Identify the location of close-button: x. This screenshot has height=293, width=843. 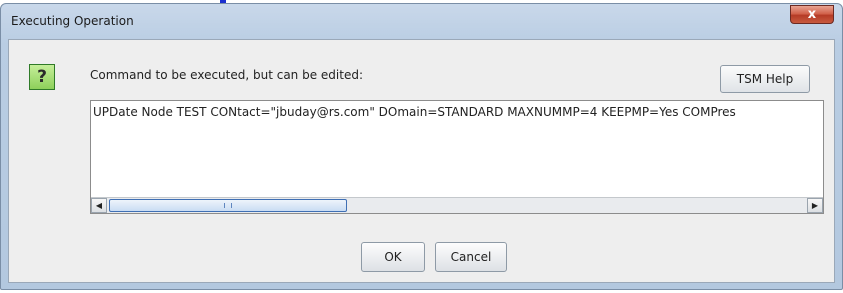
(812, 14).